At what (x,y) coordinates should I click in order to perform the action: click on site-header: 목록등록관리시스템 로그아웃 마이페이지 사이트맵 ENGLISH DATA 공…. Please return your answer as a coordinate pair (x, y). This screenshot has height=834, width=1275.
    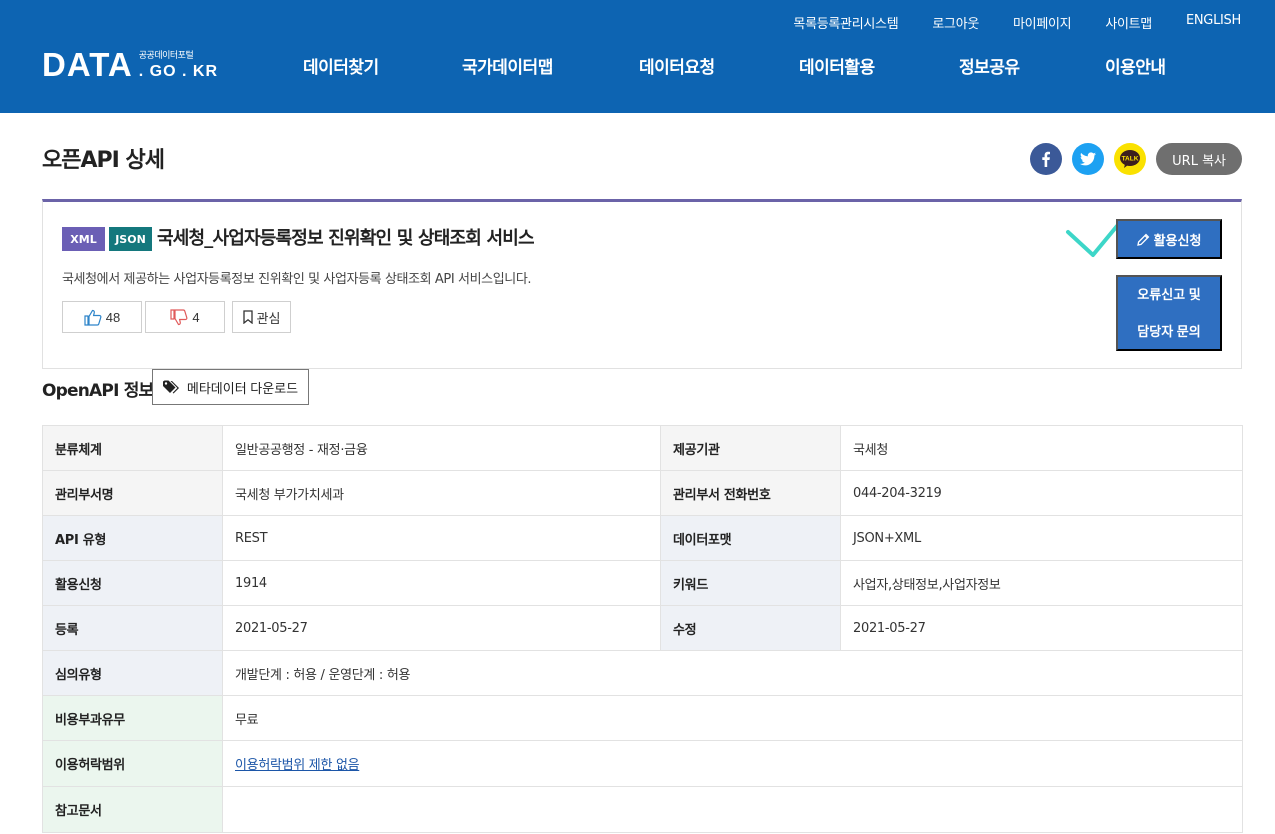
    Looking at the image, I should click on (637, 56).